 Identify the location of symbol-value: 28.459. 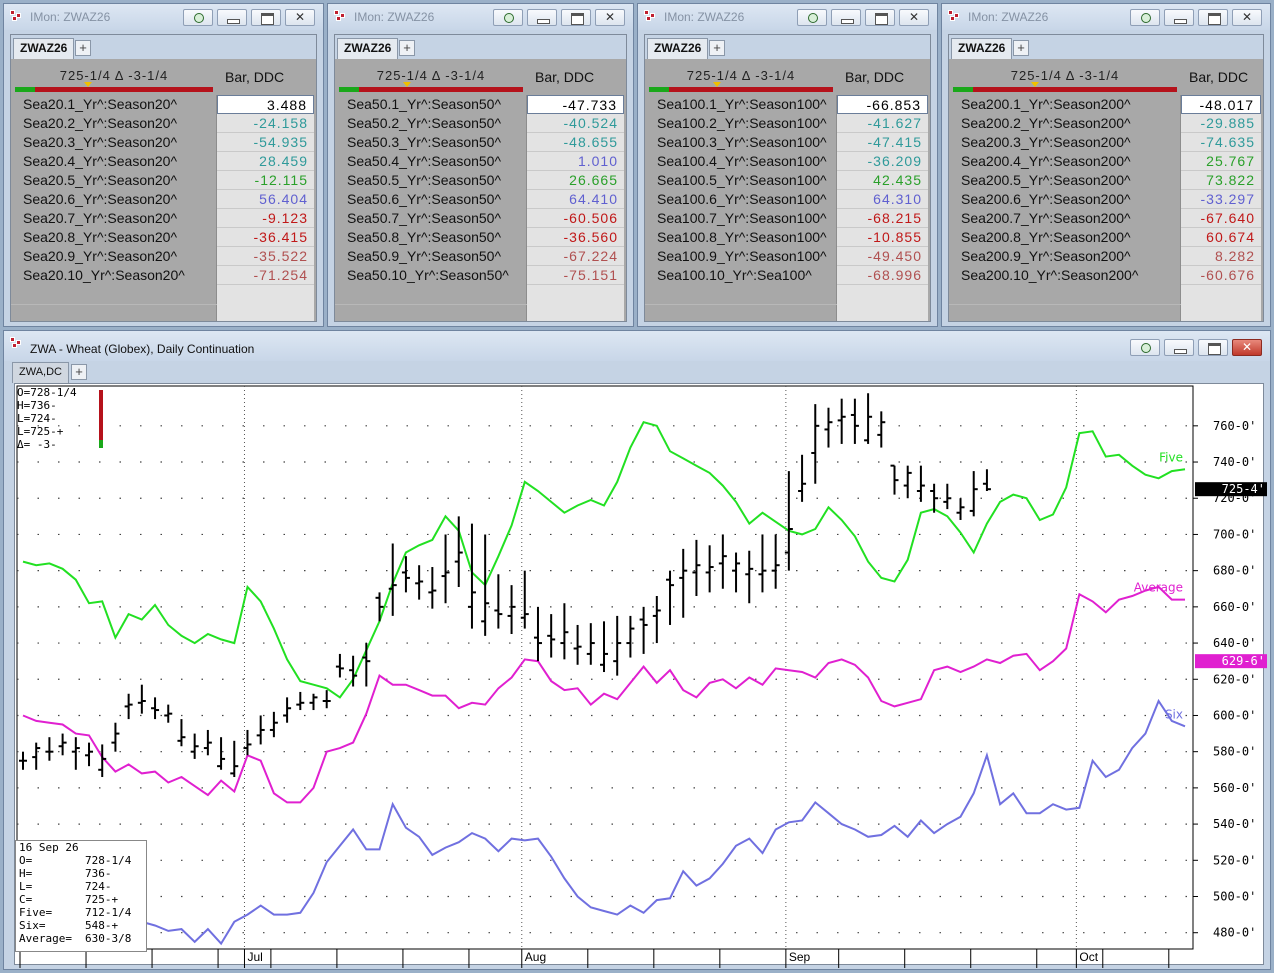
(265, 161).